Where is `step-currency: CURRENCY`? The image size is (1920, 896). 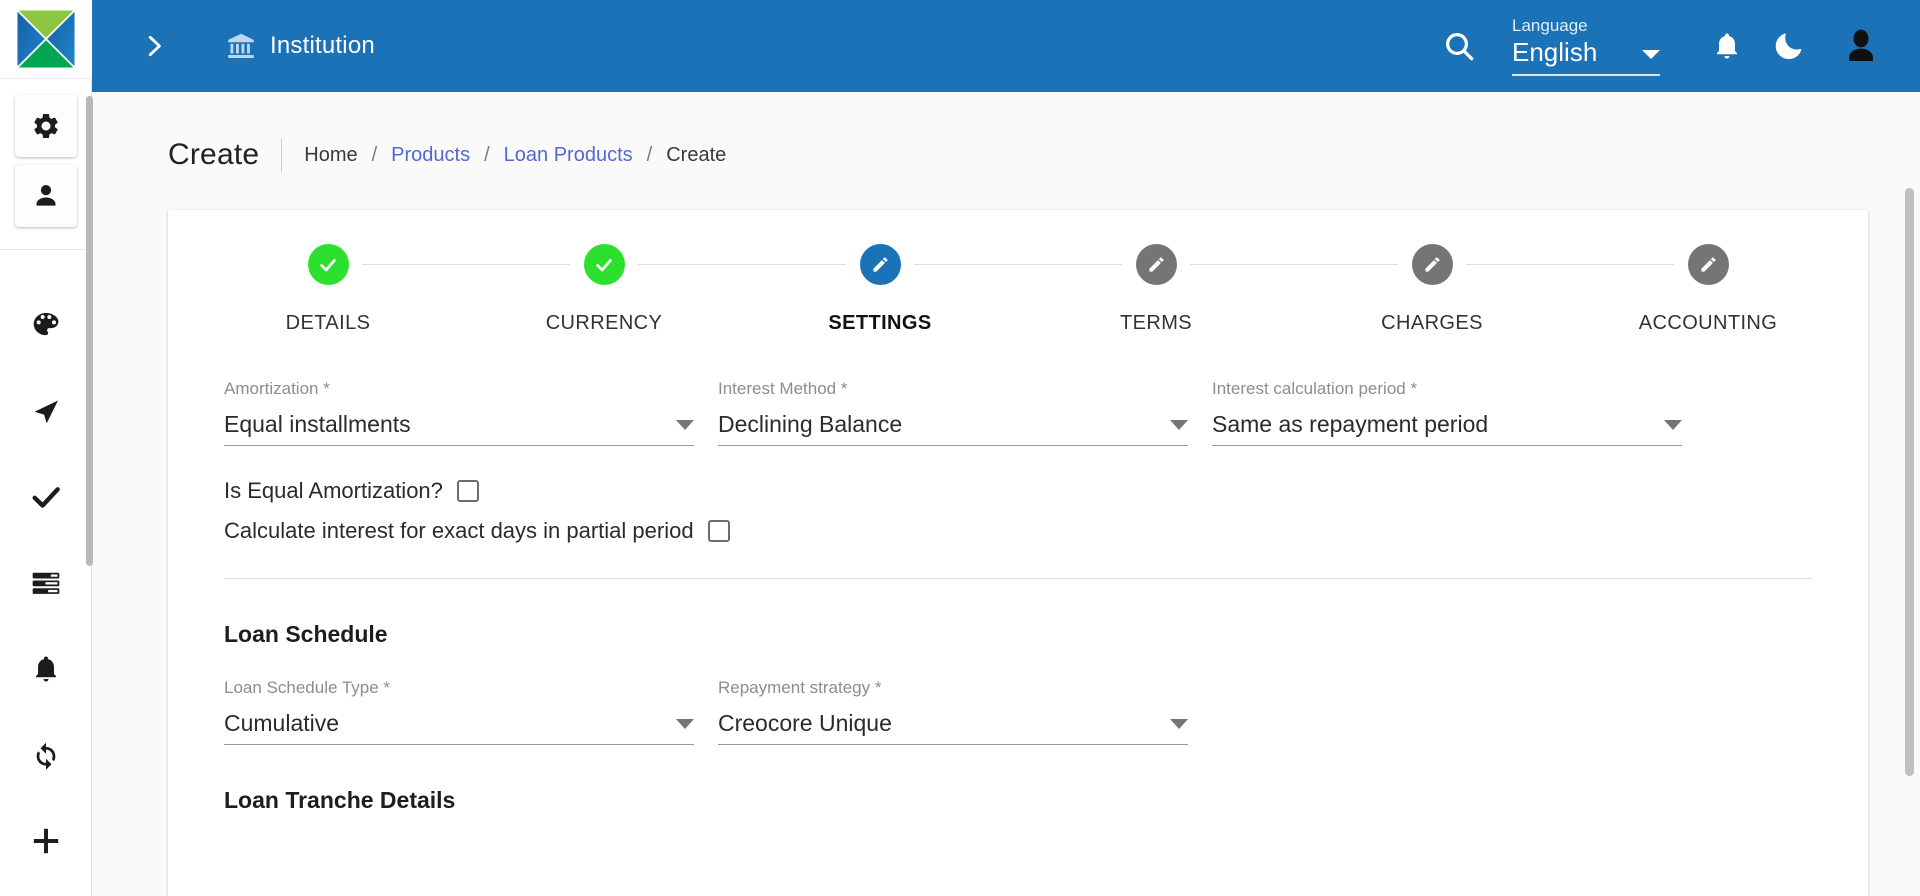 step-currency: CURRENCY is located at coordinates (656, 289).